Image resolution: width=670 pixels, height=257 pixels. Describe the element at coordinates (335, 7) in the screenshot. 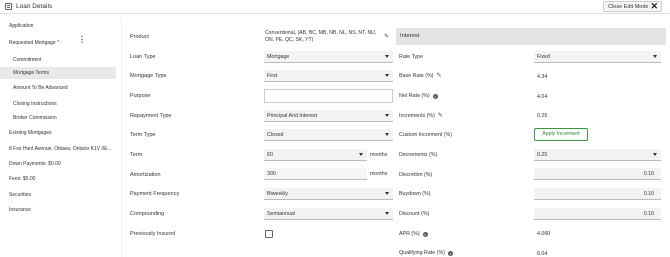

I see `top-bar: Loan Details Close Edit Mode ✕` at that location.